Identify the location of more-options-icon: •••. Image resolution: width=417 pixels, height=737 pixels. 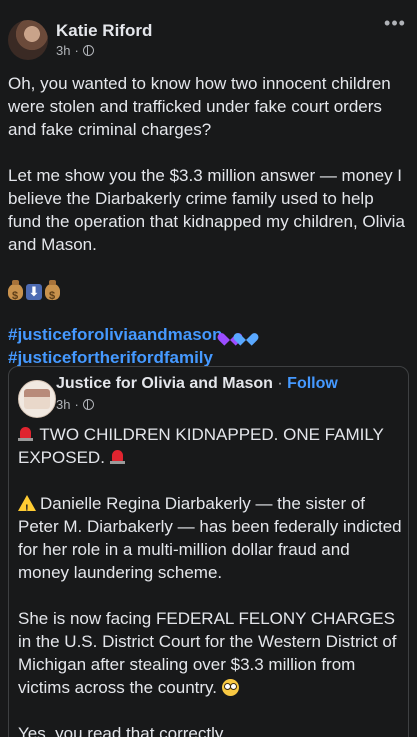
(395, 25).